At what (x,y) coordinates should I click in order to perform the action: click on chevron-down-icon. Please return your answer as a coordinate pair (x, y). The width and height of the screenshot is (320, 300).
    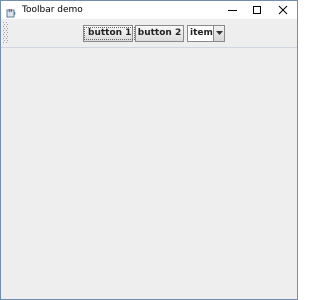
    Looking at the image, I should click on (219, 33).